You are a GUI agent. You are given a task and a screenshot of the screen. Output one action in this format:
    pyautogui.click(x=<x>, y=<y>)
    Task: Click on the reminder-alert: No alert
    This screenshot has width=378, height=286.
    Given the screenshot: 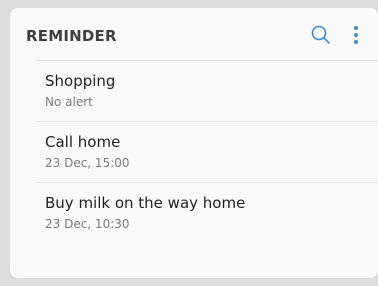 What is the action you would take?
    pyautogui.click(x=69, y=102)
    